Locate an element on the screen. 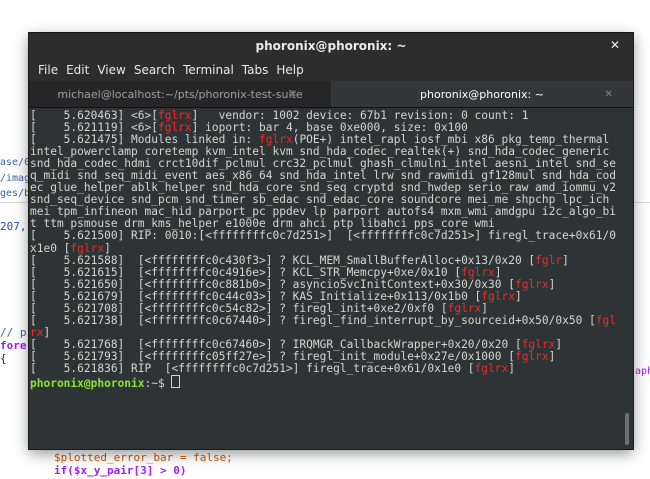 The height and width of the screenshot is (479, 650). module-name: fglr is located at coordinates (549, 260).